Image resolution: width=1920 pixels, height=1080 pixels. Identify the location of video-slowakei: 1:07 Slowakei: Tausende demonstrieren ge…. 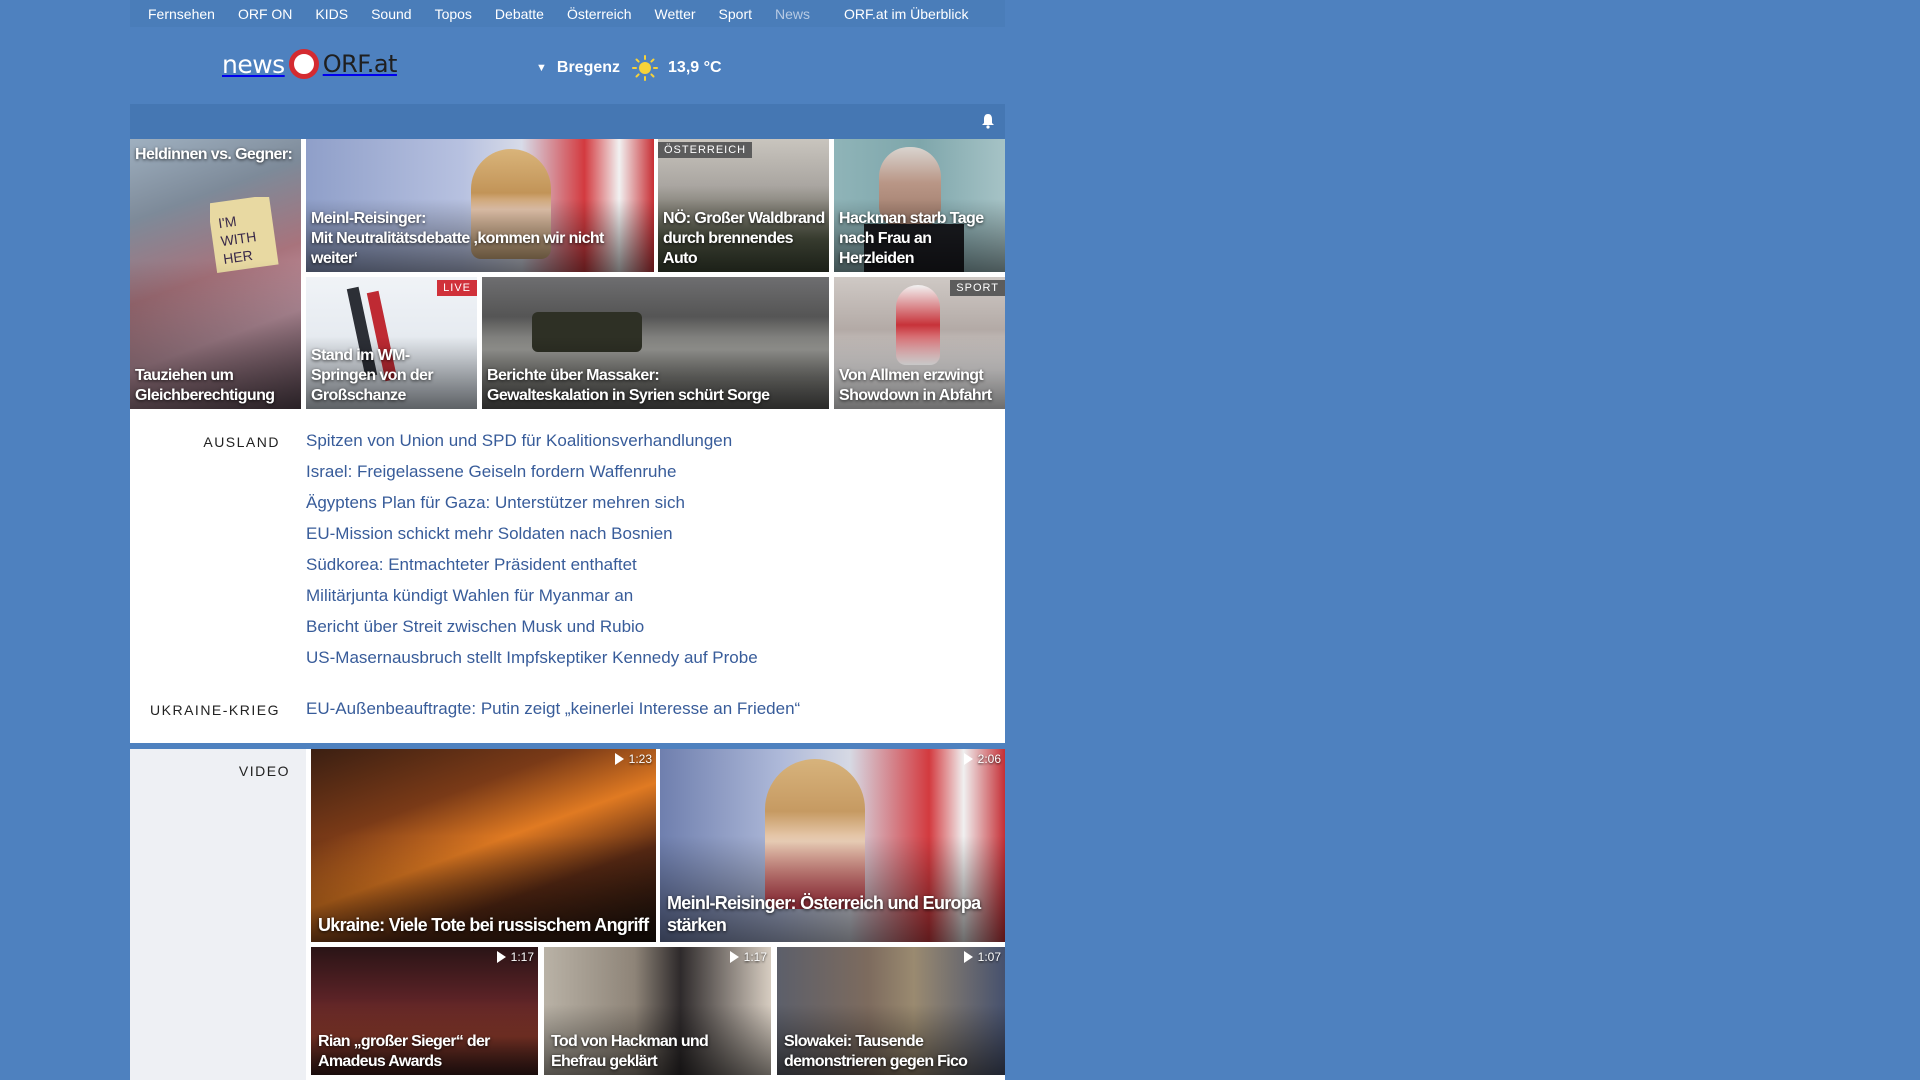
(891, 1011).